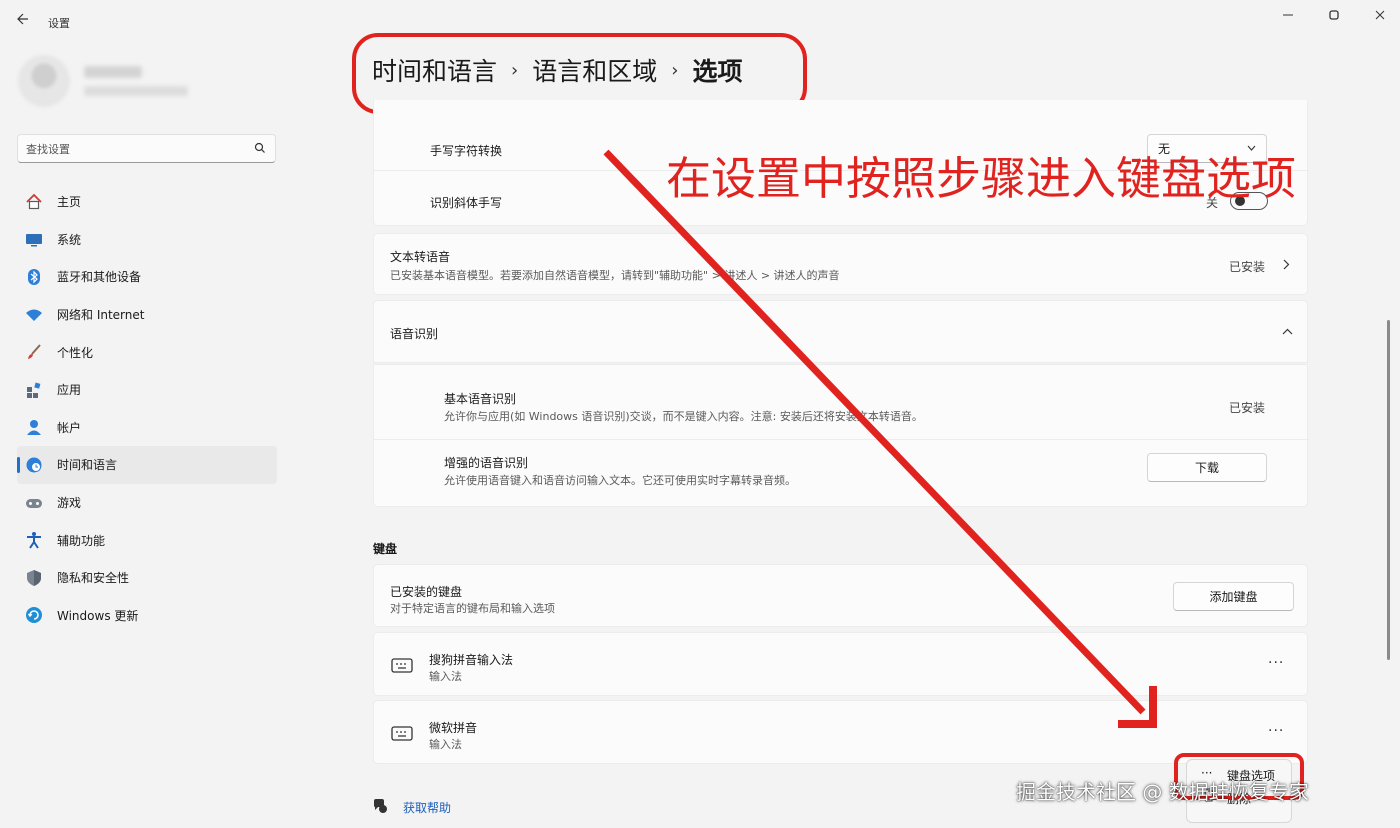 This screenshot has height=828, width=1400. What do you see at coordinates (840, 664) in the screenshot?
I see `keyboard-item: 搜狗拼音输入法 输入法 ···` at bounding box center [840, 664].